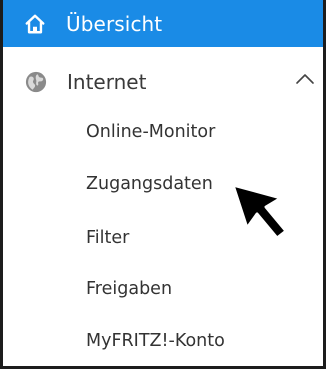  What do you see at coordinates (114, 23) in the screenshot?
I see `nav-item-overview-label: Übersicht` at bounding box center [114, 23].